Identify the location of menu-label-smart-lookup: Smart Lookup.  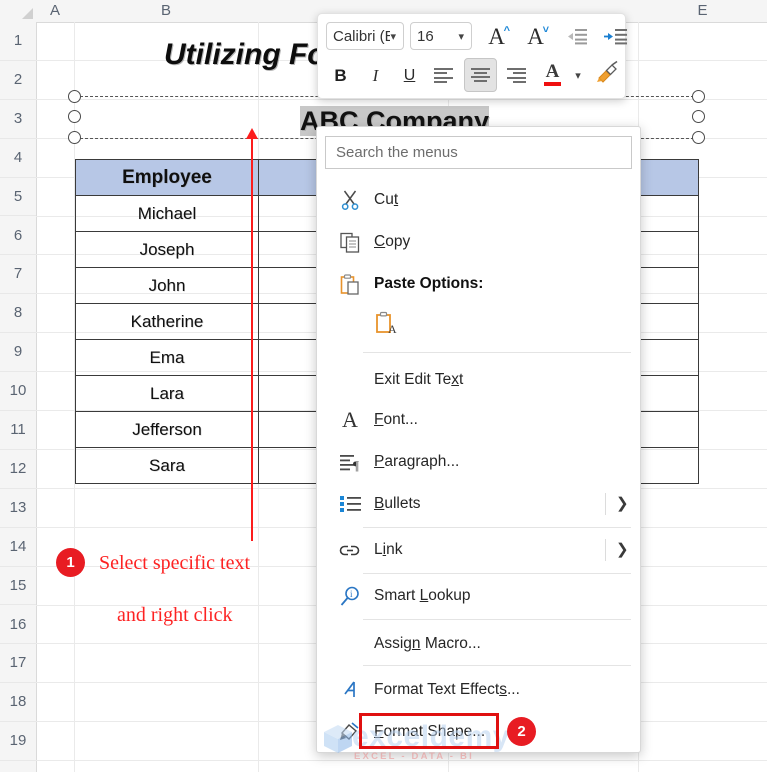
(422, 595).